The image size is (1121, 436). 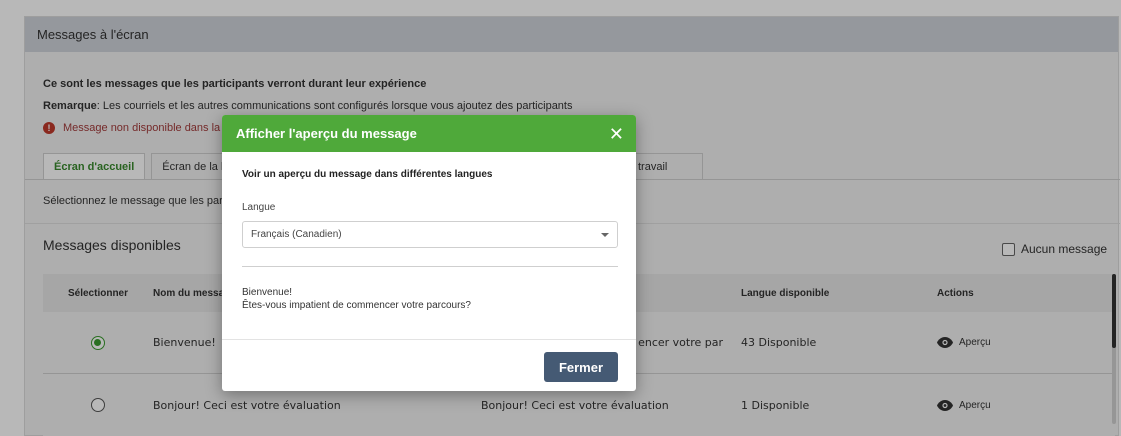 I want to click on modal-footer: Fermer, so click(x=429, y=365).